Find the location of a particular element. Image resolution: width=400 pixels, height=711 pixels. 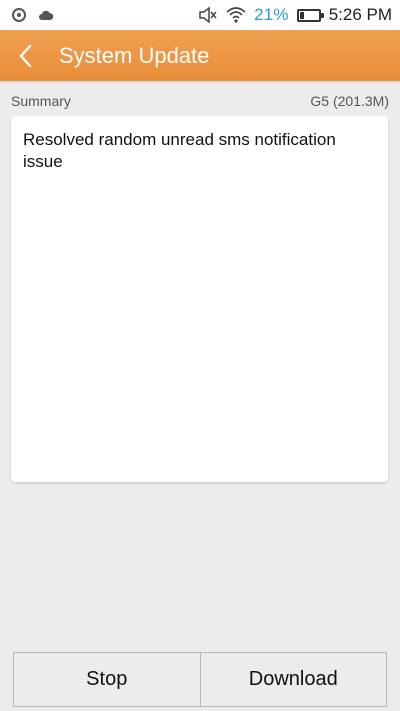

battery-percent: 21% is located at coordinates (271, 14).